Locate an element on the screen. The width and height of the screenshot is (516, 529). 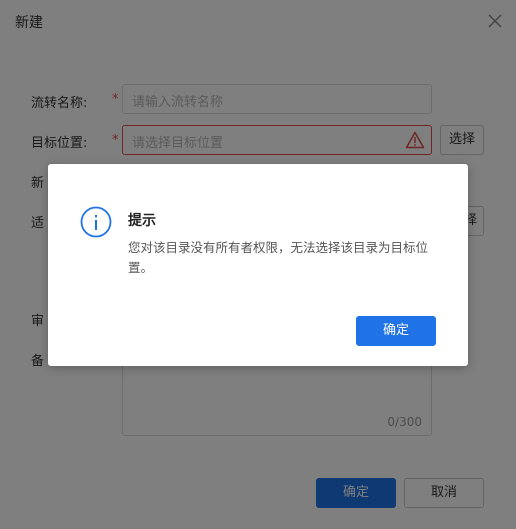
info-circle-icon is located at coordinates (96, 222).